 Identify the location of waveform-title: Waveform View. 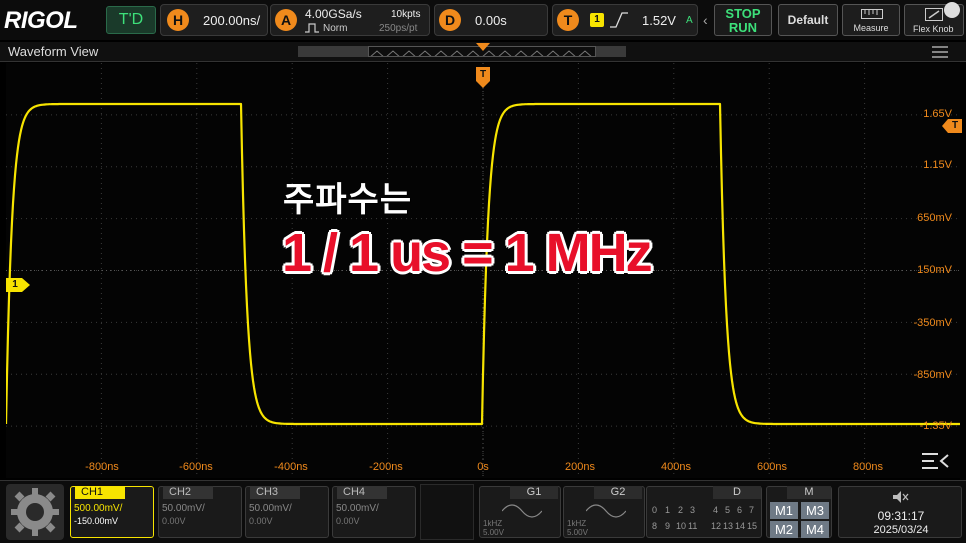
(53, 51).